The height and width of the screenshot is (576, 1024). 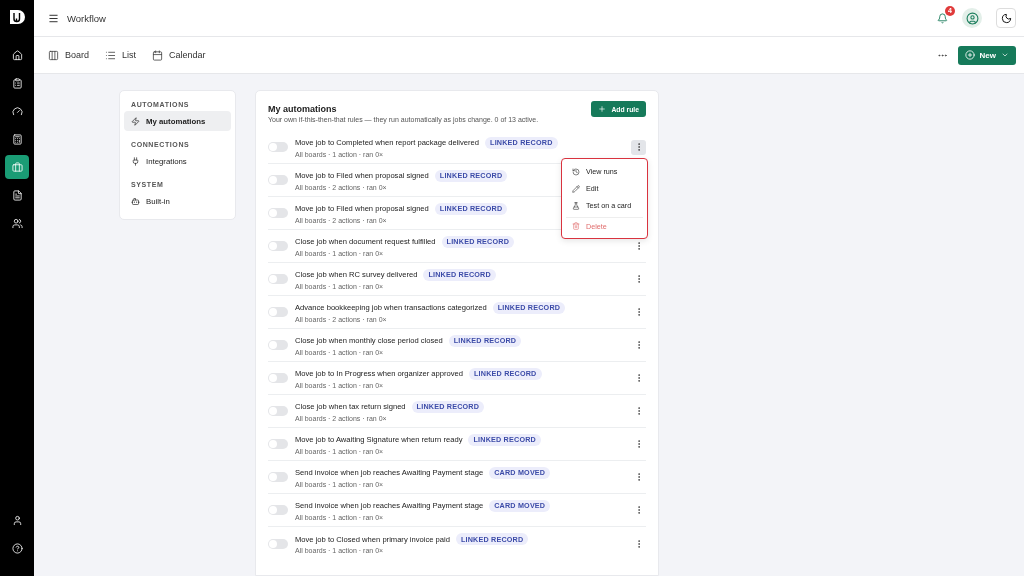 I want to click on logo-icon, so click(x=17, y=17).